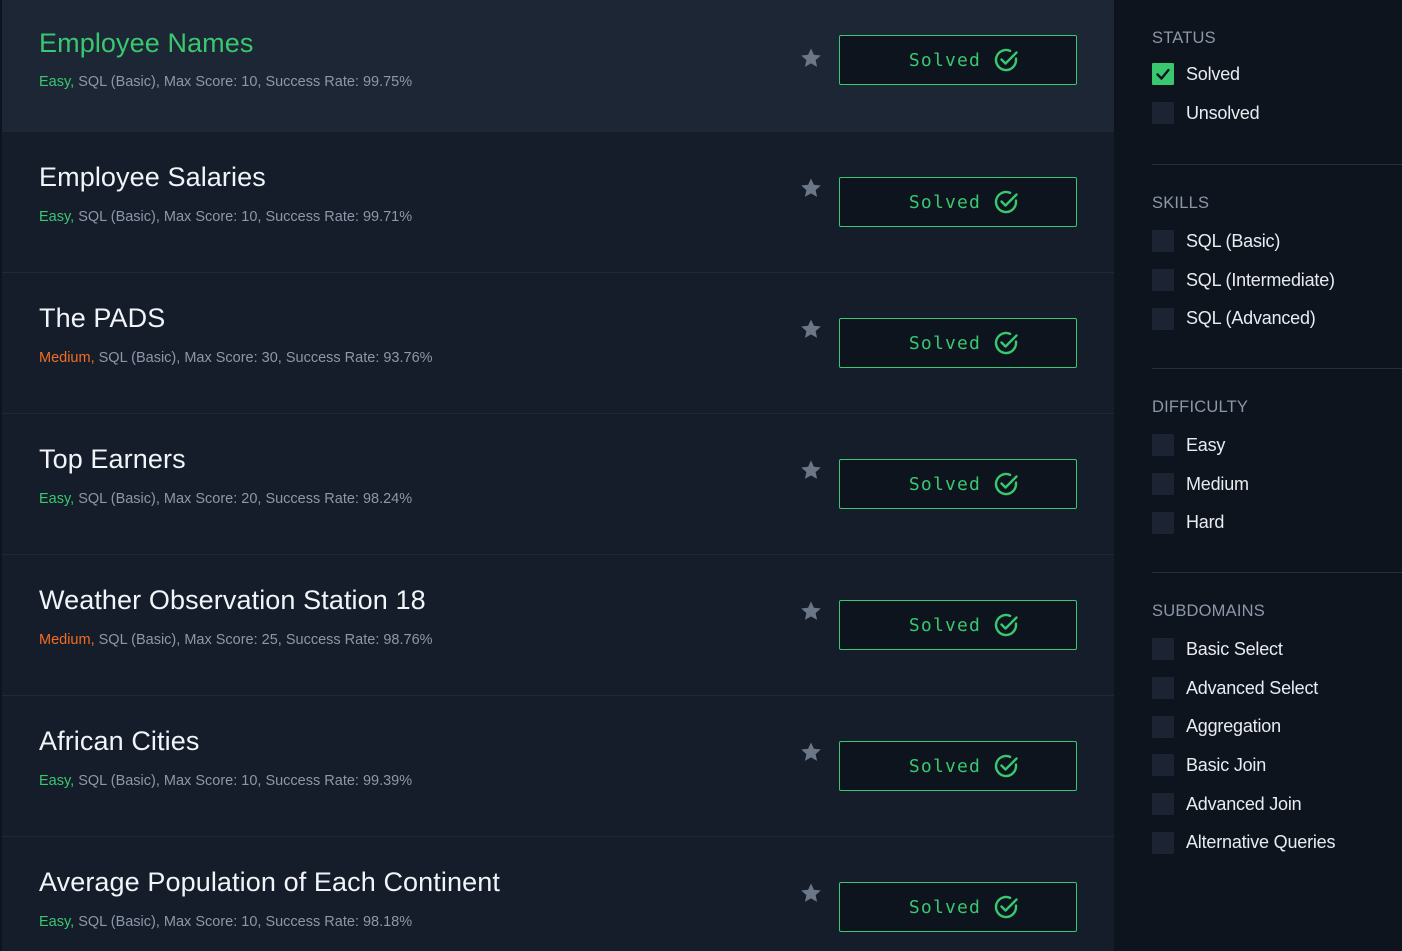 The width and height of the screenshot is (1402, 951). I want to click on filter-option-basic-join: Basic Join, so click(1277, 765).